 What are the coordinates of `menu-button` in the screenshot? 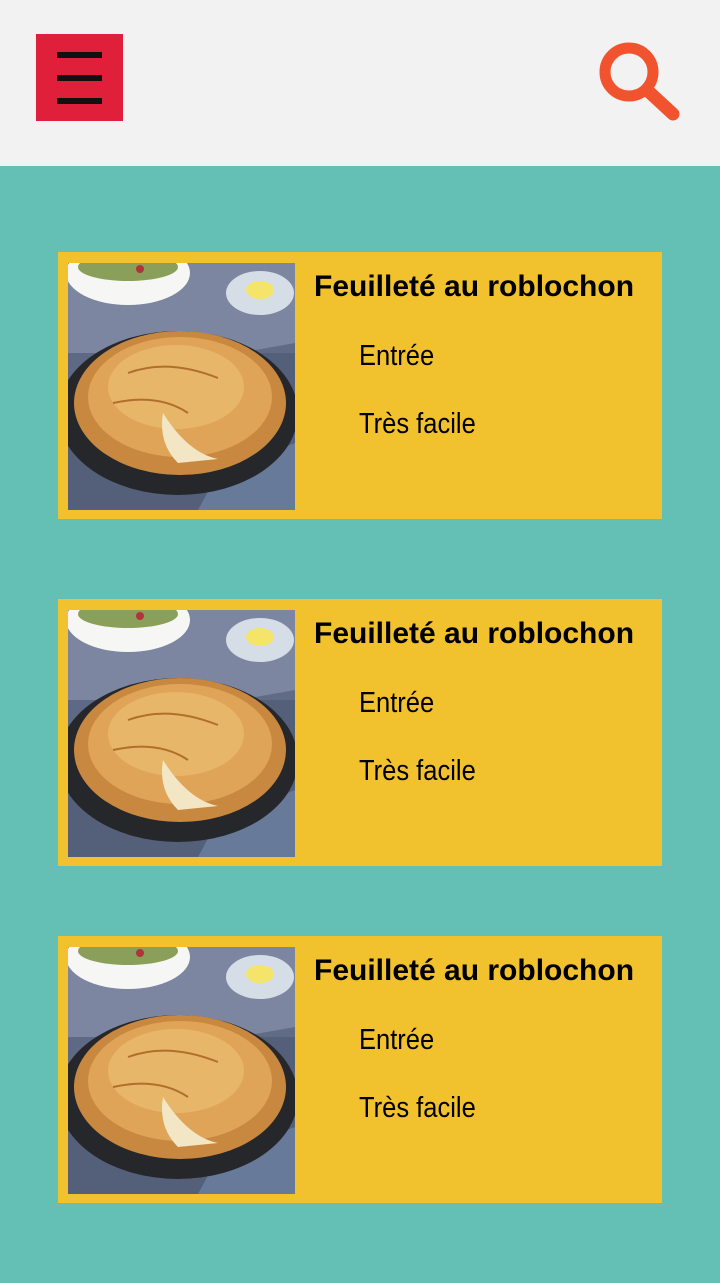 It's located at (79, 77).